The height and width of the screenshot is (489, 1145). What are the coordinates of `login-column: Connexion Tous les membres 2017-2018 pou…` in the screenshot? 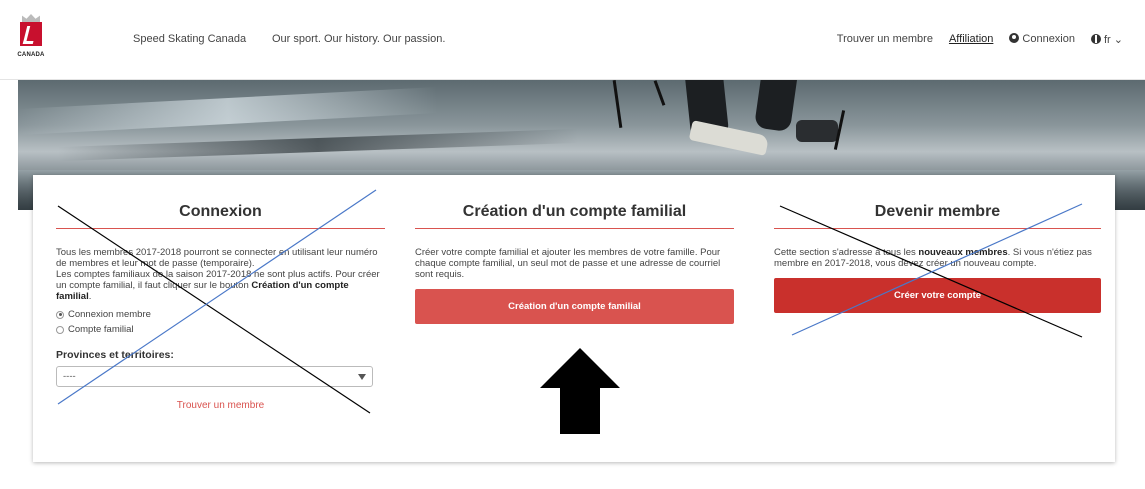 It's located at (220, 293).